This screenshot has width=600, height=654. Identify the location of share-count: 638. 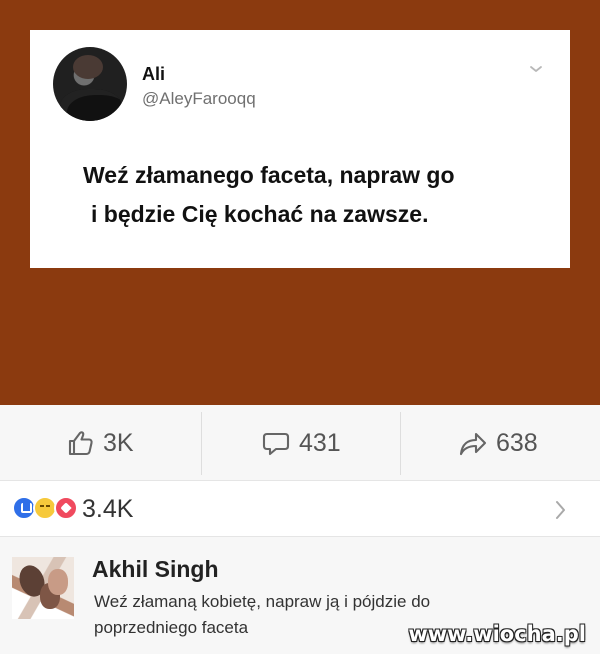
(517, 443).